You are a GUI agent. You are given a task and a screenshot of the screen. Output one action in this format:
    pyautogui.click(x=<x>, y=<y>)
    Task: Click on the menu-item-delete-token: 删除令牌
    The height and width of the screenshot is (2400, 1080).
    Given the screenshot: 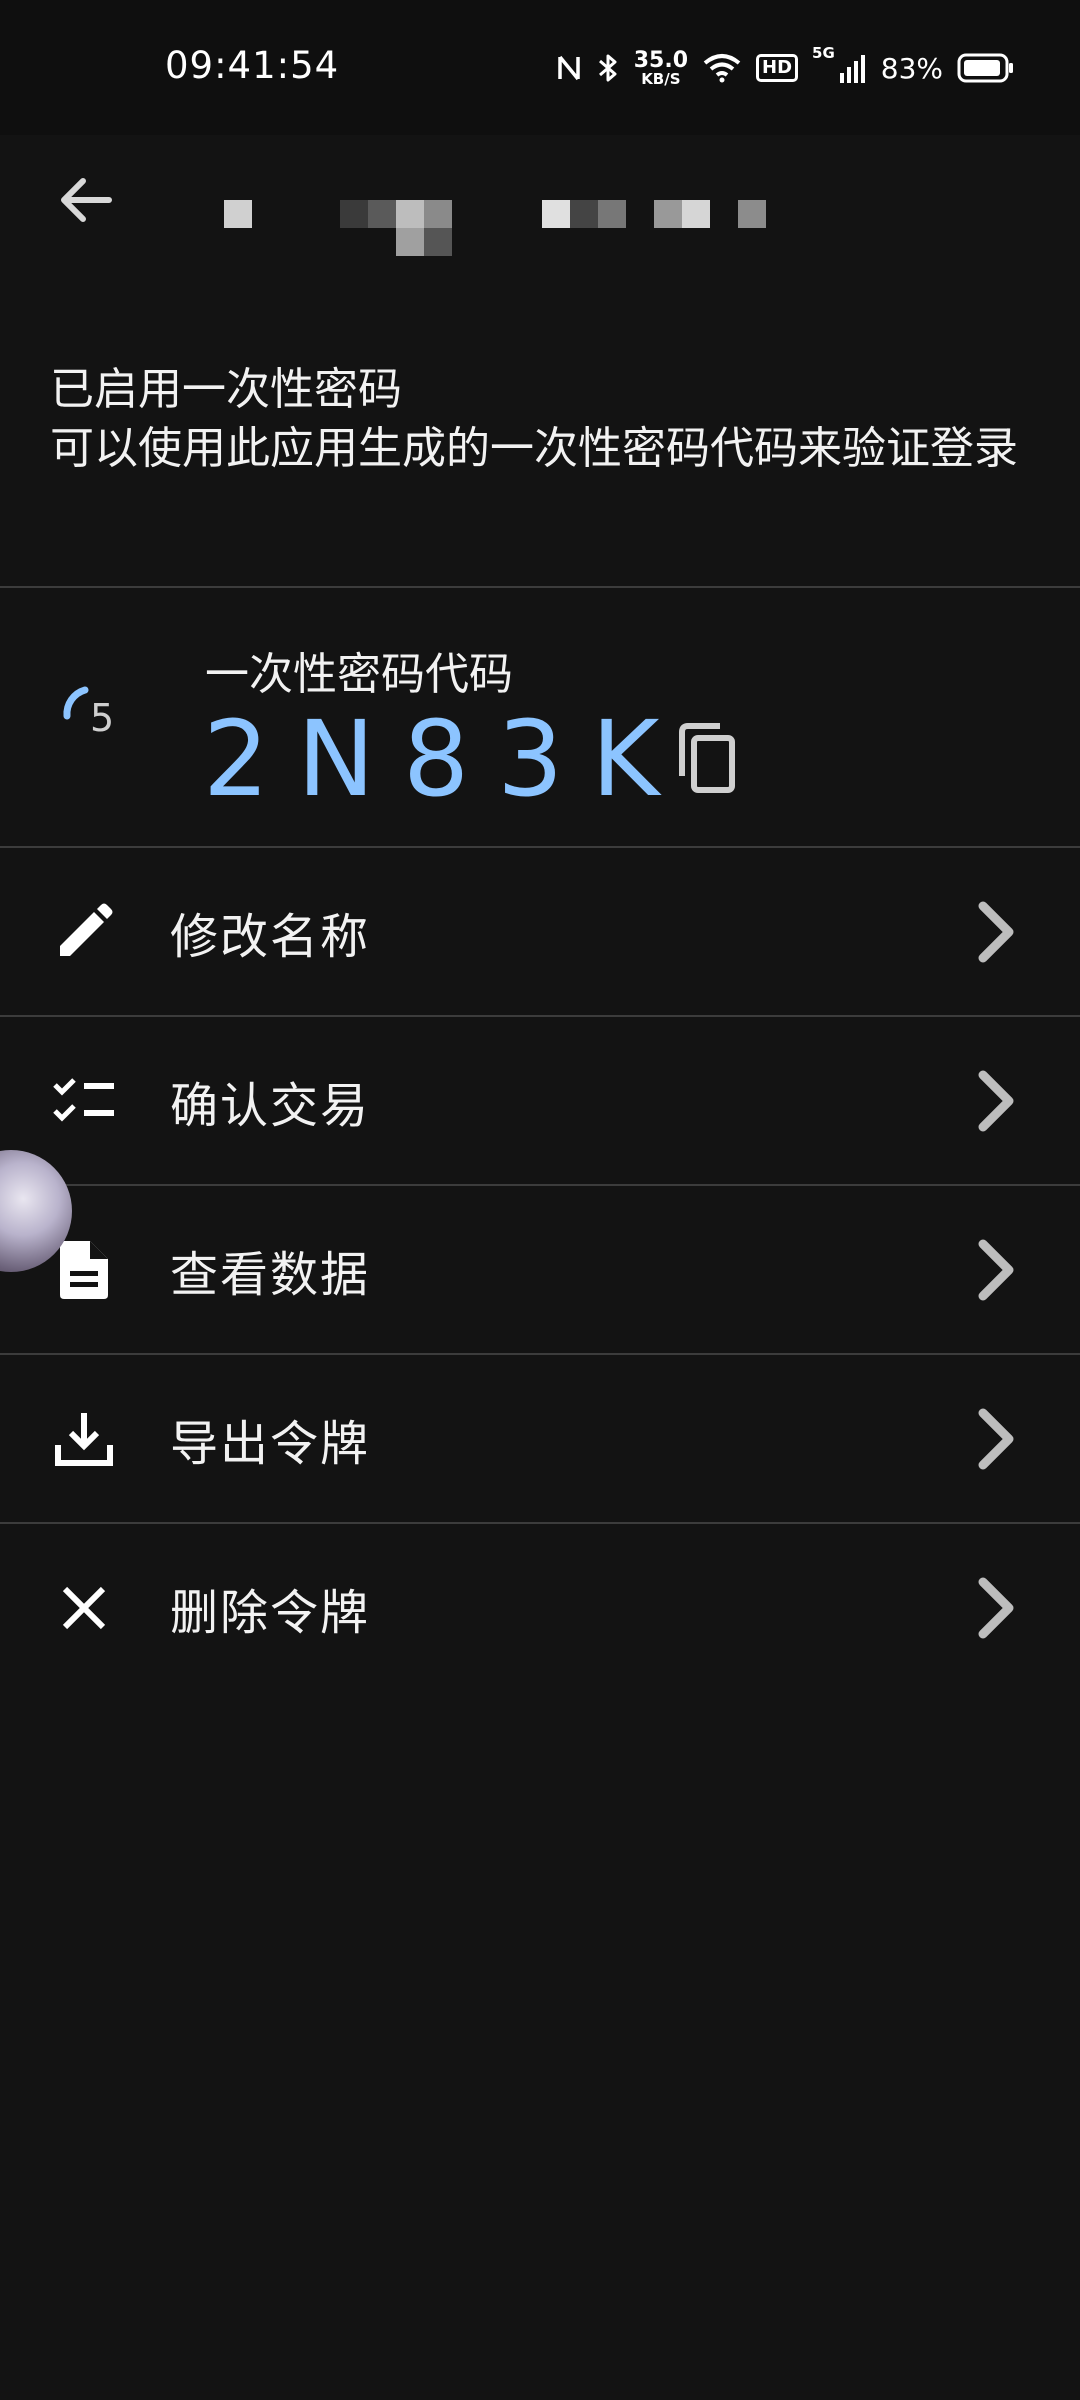 What is the action you would take?
    pyautogui.click(x=540, y=1607)
    